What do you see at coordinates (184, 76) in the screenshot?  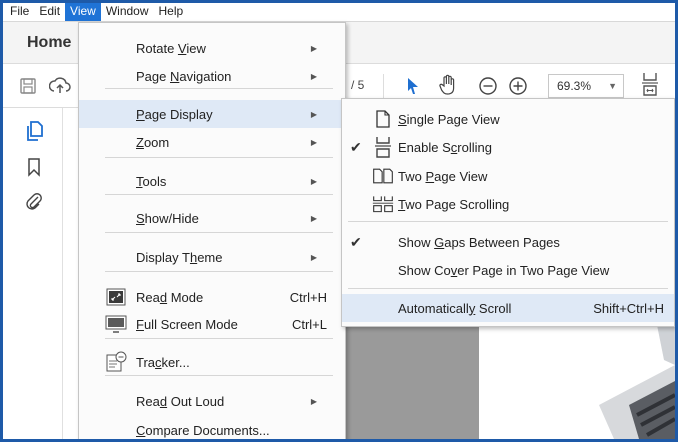 I see `menu-item-label: Page Navigation` at bounding box center [184, 76].